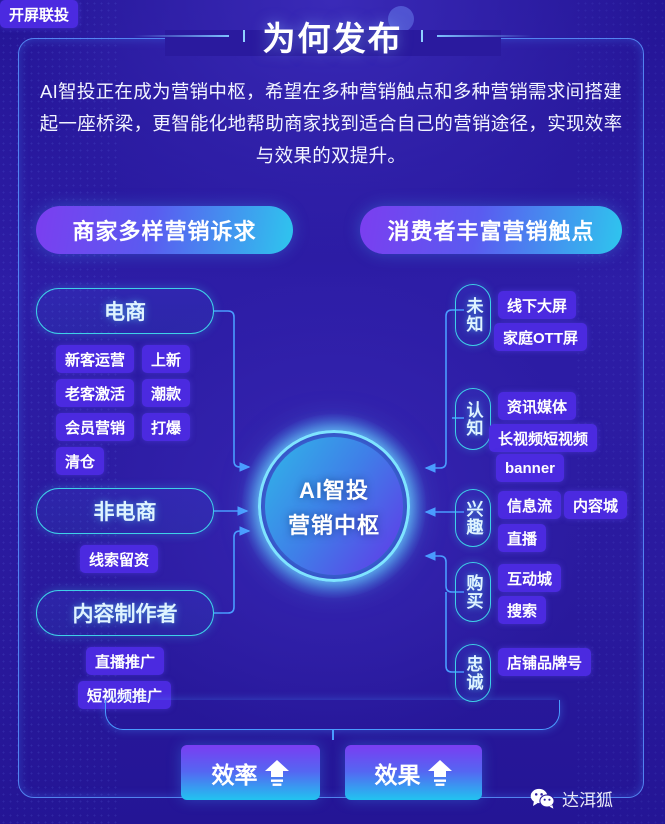 The image size is (665, 824). I want to click on stage-pill-interest: 兴趣, so click(473, 518).